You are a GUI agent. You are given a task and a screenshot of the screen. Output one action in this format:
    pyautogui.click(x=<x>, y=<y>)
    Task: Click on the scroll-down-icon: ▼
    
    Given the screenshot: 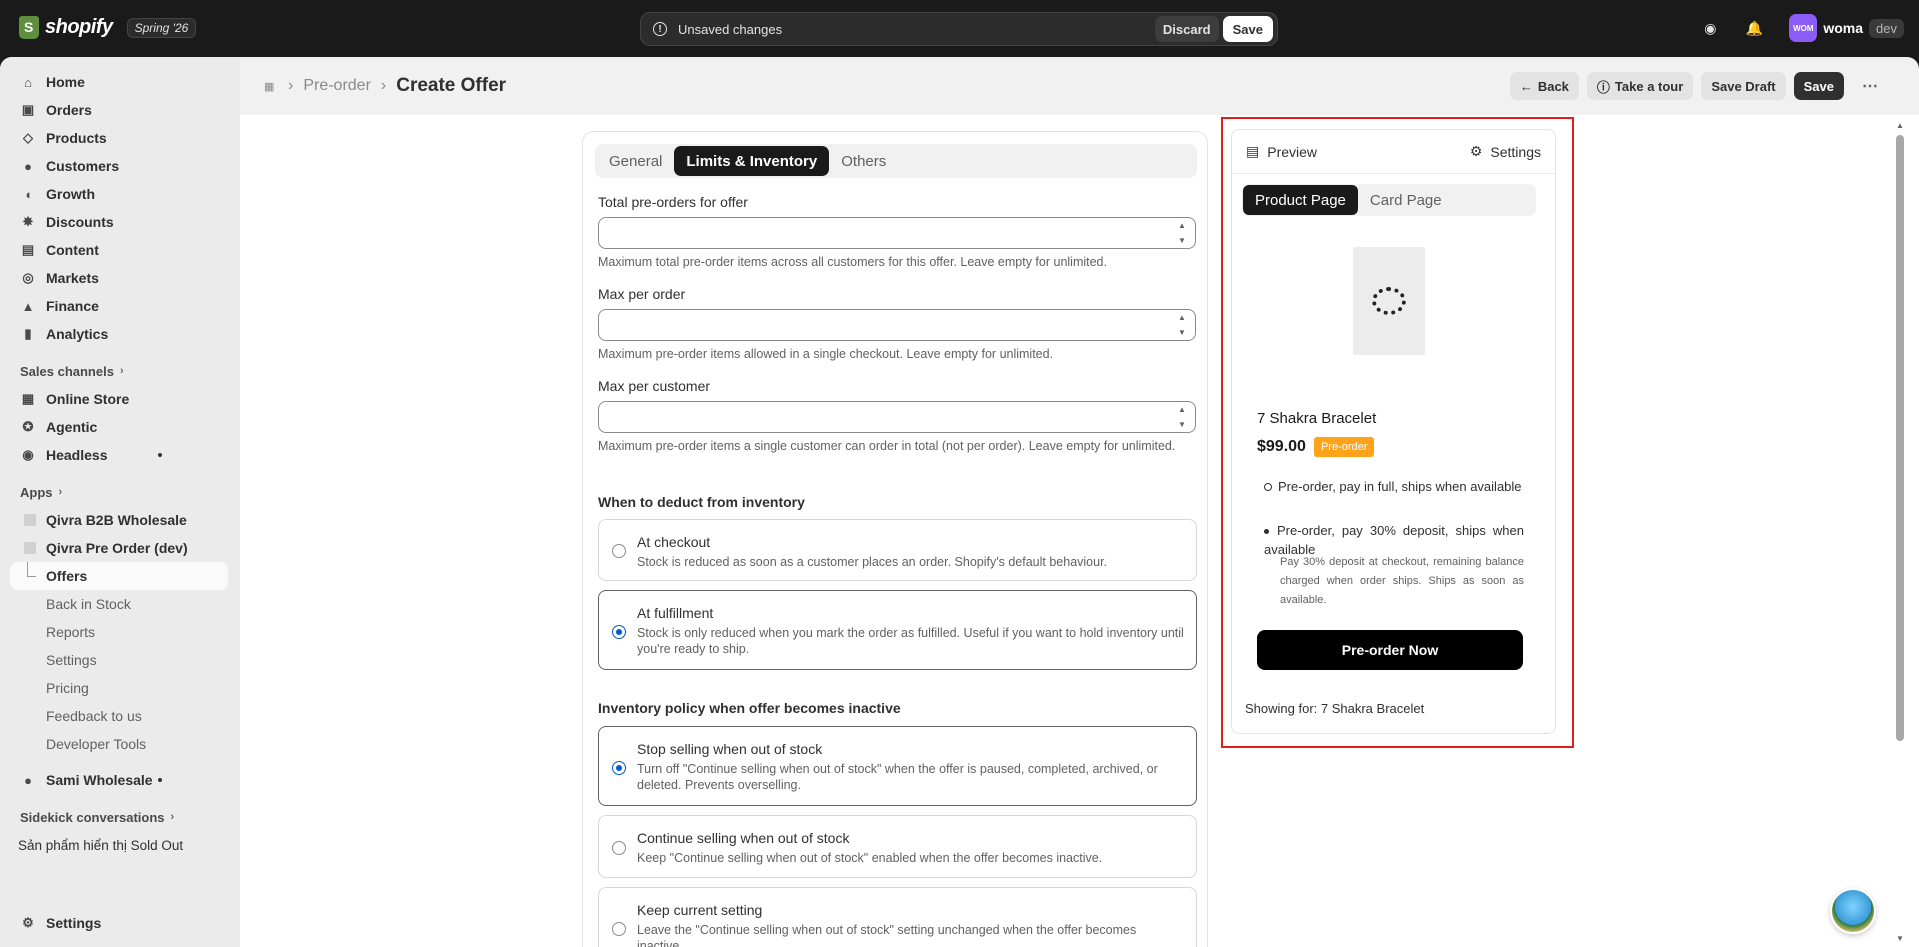 What is the action you would take?
    pyautogui.click(x=1900, y=938)
    